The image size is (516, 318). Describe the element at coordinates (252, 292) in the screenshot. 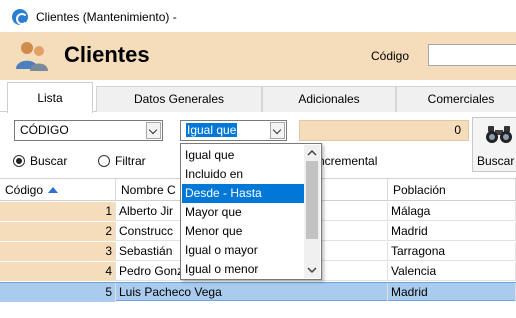

I see `cell-name: Luis Pacheco Vega` at that location.